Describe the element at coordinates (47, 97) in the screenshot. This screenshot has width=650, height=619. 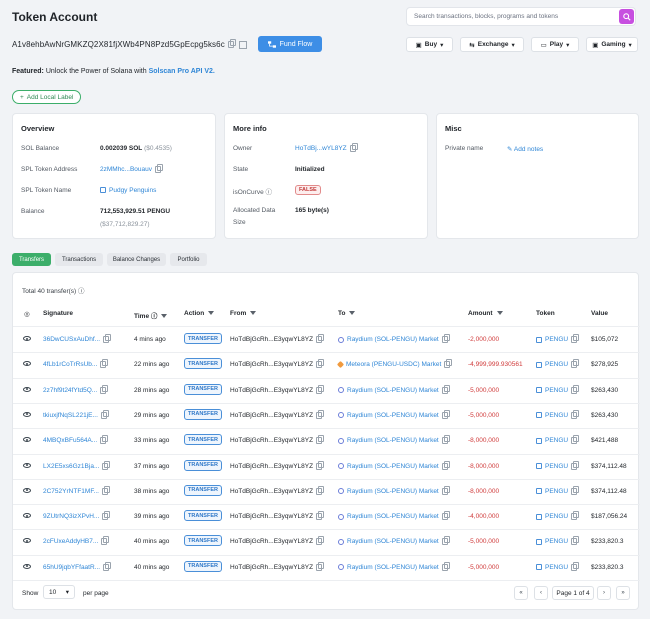
I see `add-local-label-button: + Add Local Label` at that location.